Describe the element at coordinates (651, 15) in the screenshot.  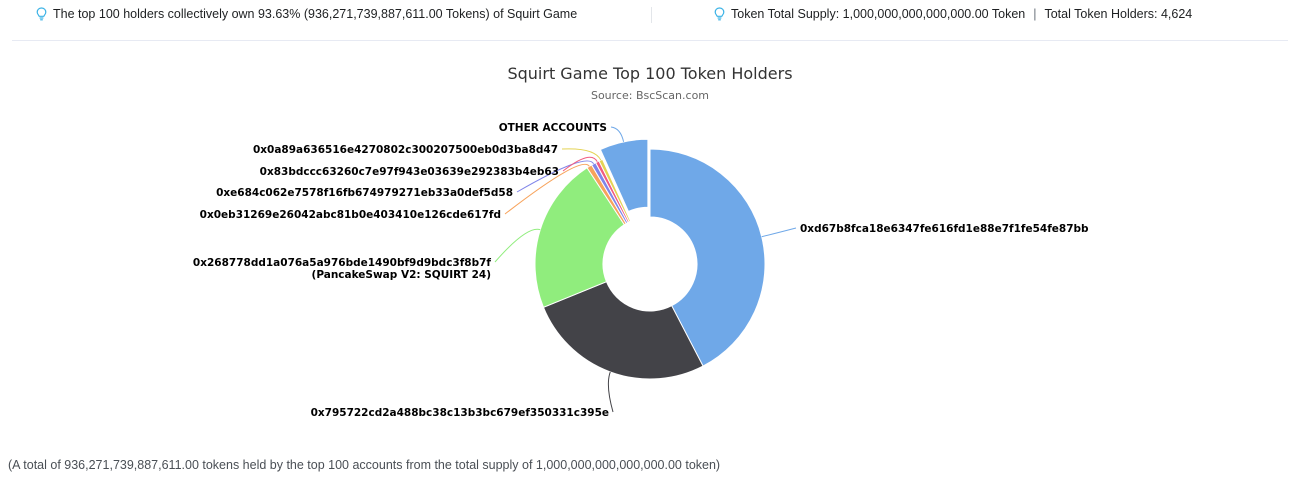
I see `divider` at that location.